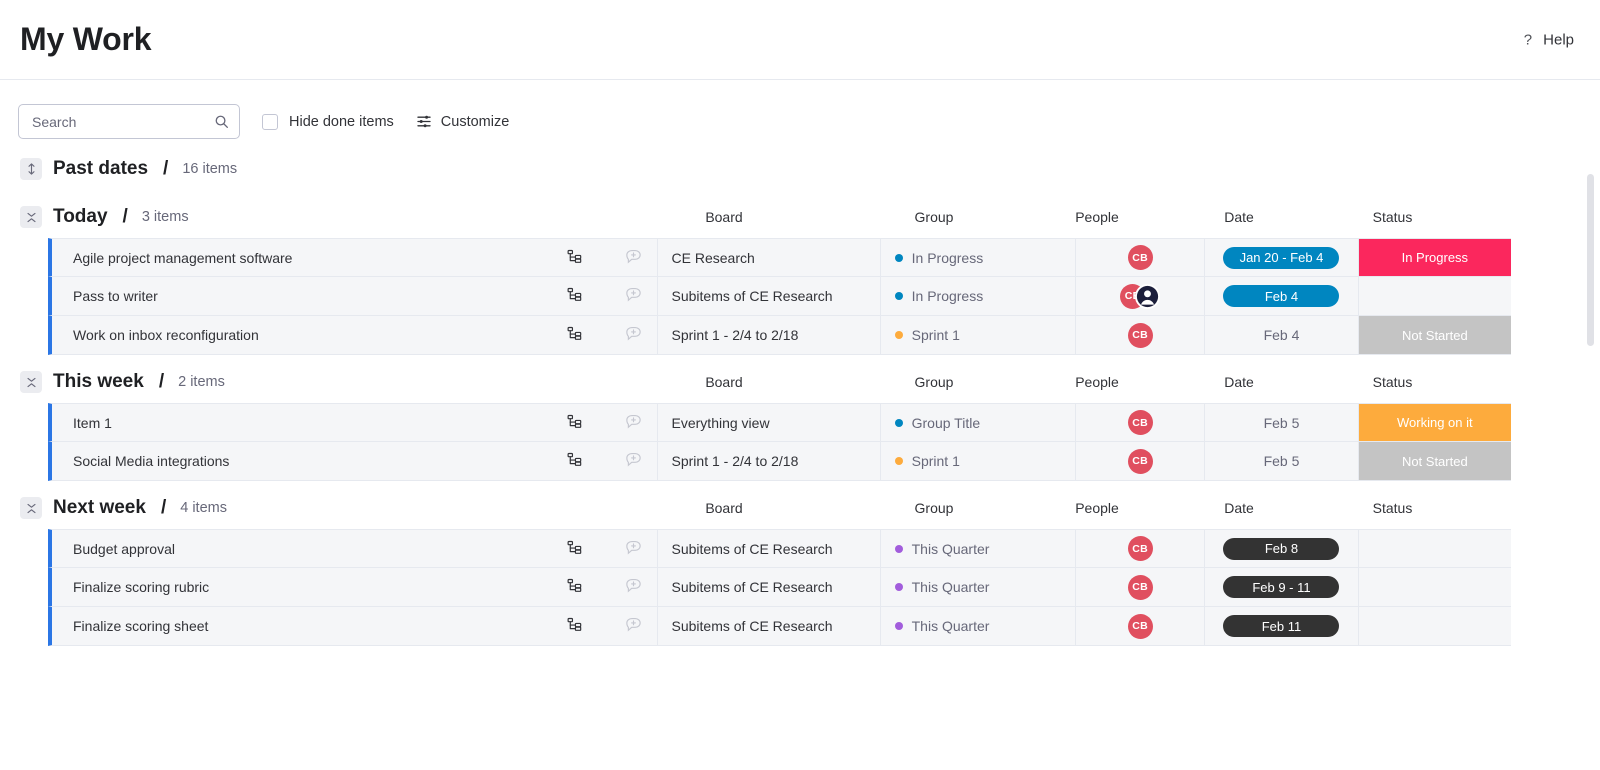 The height and width of the screenshot is (770, 1600). I want to click on customize-button: Customize, so click(462, 122).